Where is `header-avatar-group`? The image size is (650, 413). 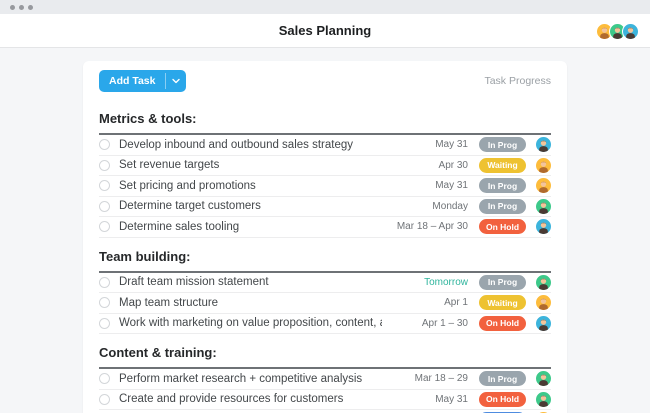
header-avatar-group is located at coordinates (617, 31).